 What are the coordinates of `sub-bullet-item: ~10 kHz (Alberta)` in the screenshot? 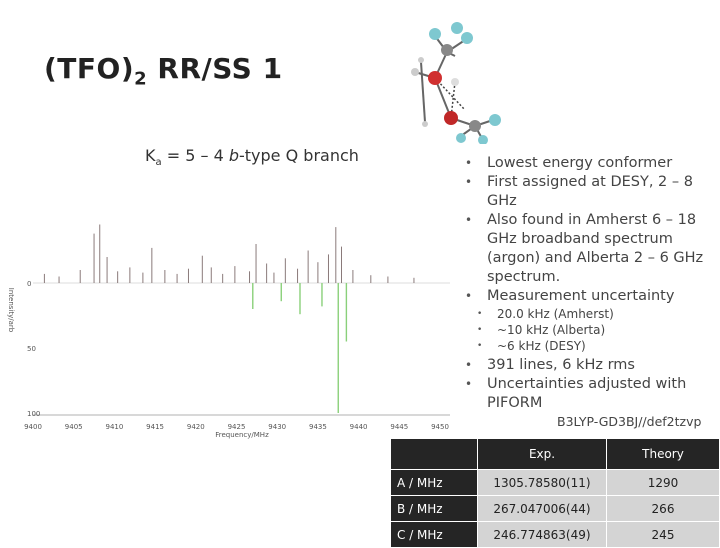 It's located at (585, 330).